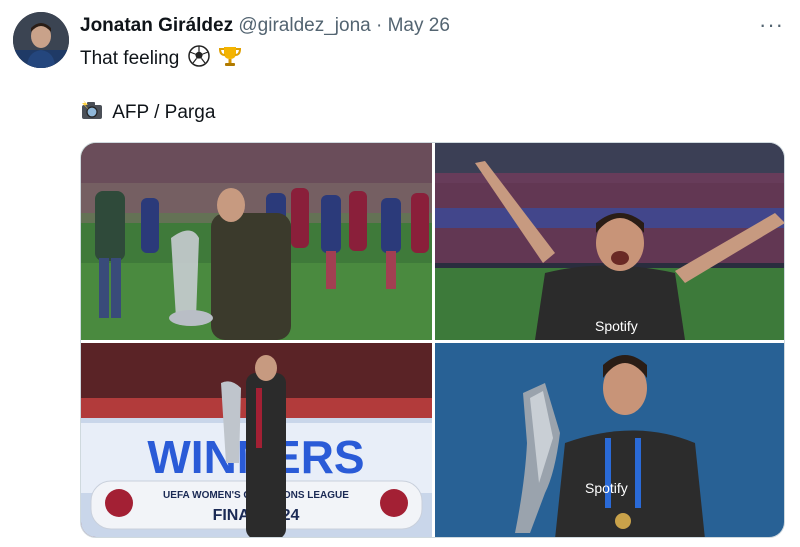 The image size is (800, 547). What do you see at coordinates (419, 25) in the screenshot?
I see `tweet-date: May 26` at bounding box center [419, 25].